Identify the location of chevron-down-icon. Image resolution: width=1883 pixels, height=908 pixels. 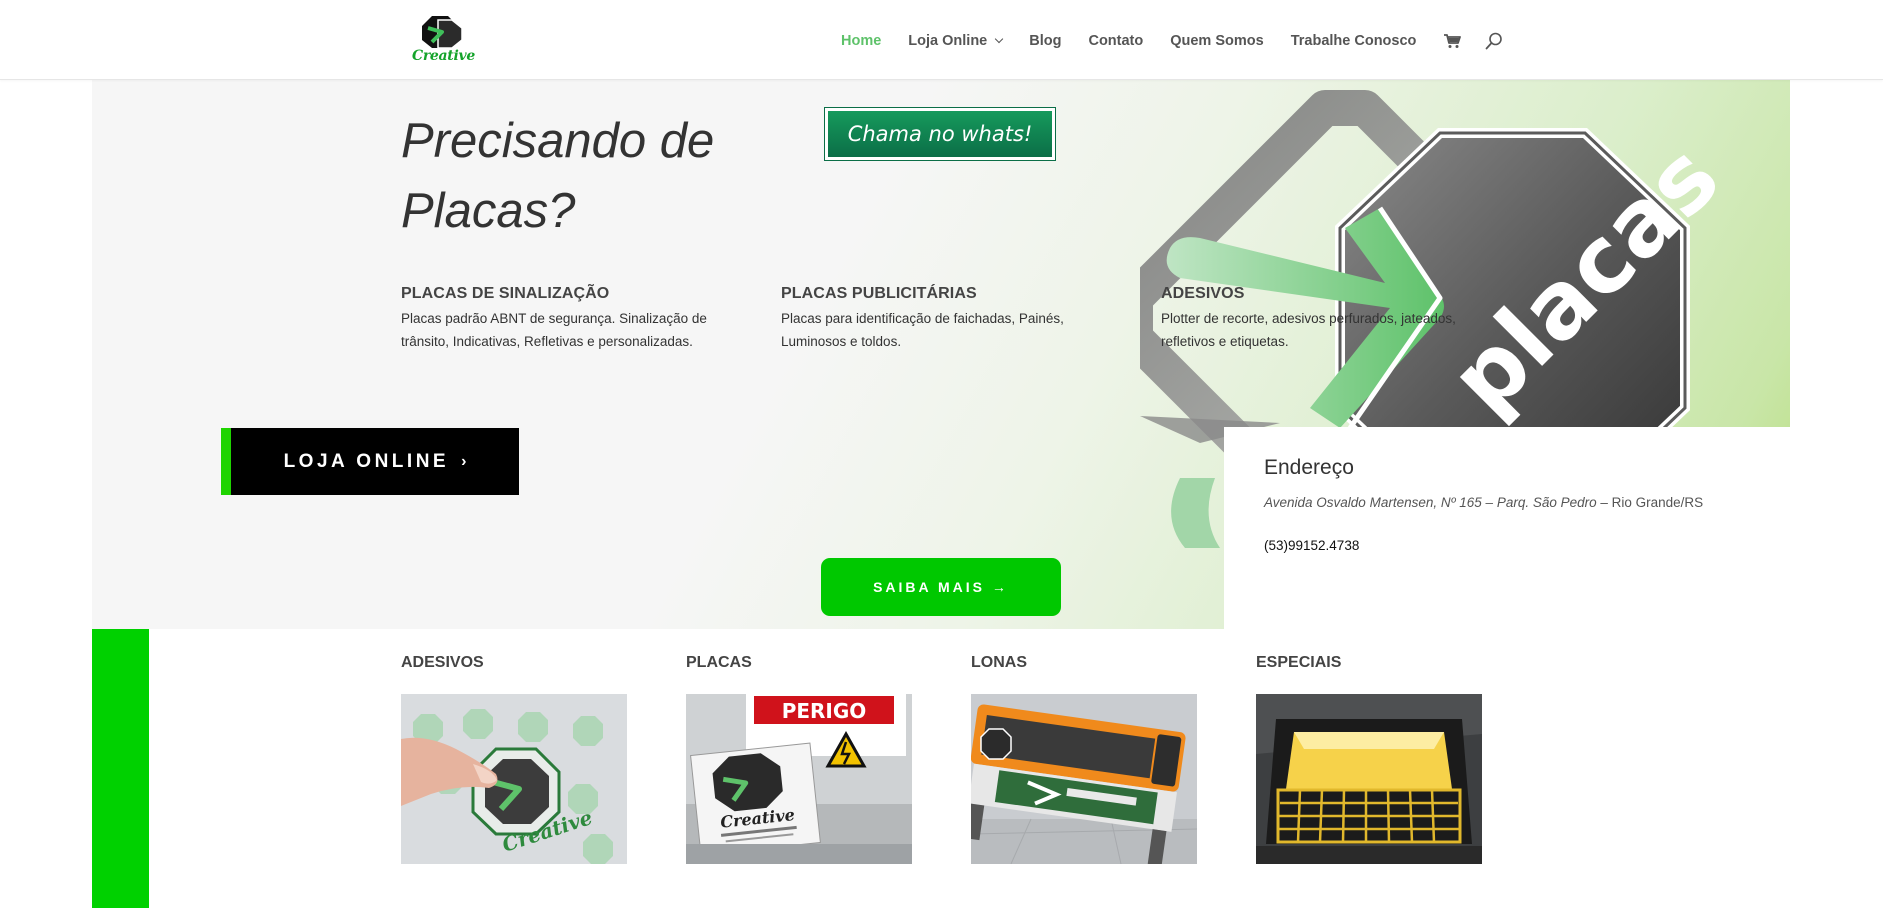
(999, 39).